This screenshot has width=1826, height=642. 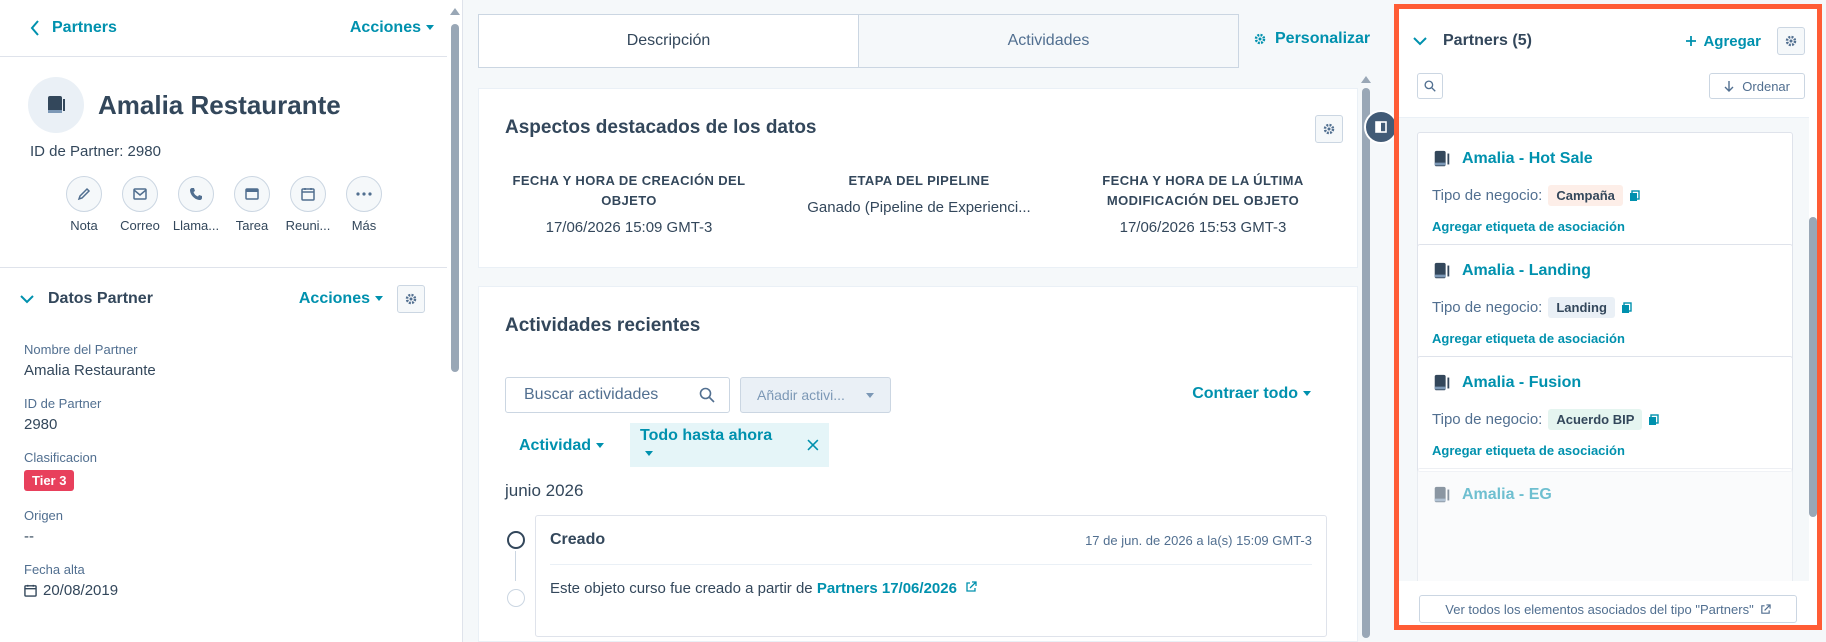 What do you see at coordinates (668, 41) in the screenshot?
I see `tab-description: Descripción` at bounding box center [668, 41].